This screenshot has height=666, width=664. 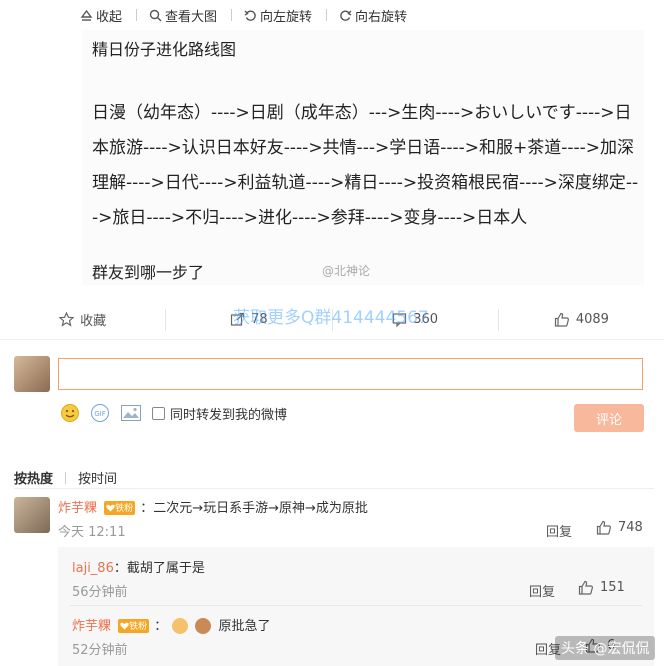 I want to click on collapse-button: 收起, so click(x=101, y=15).